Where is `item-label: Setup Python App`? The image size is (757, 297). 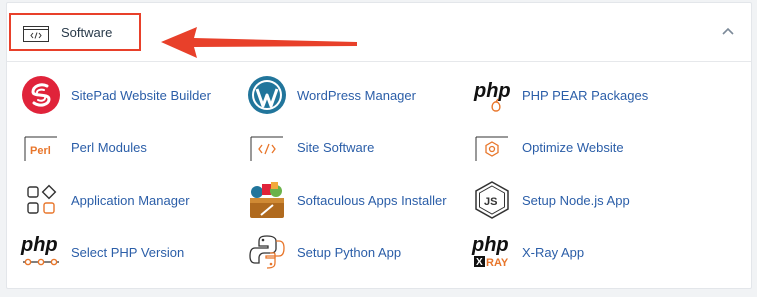 item-label: Setup Python App is located at coordinates (349, 252).